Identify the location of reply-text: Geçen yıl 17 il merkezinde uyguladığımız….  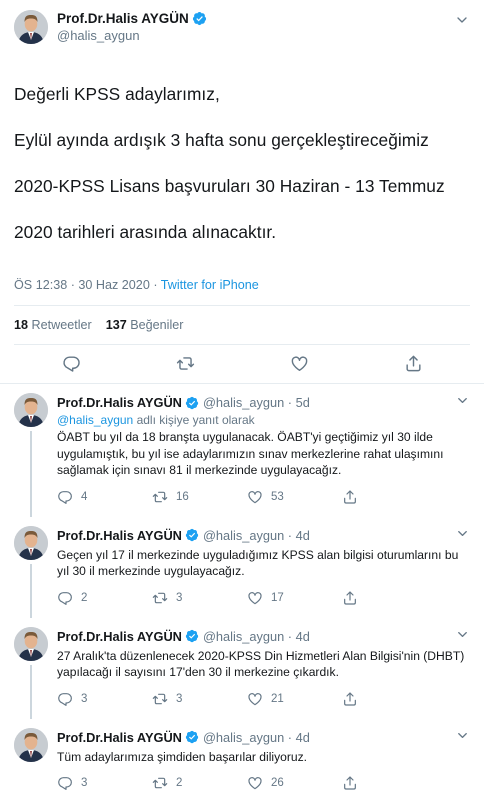
(263, 563).